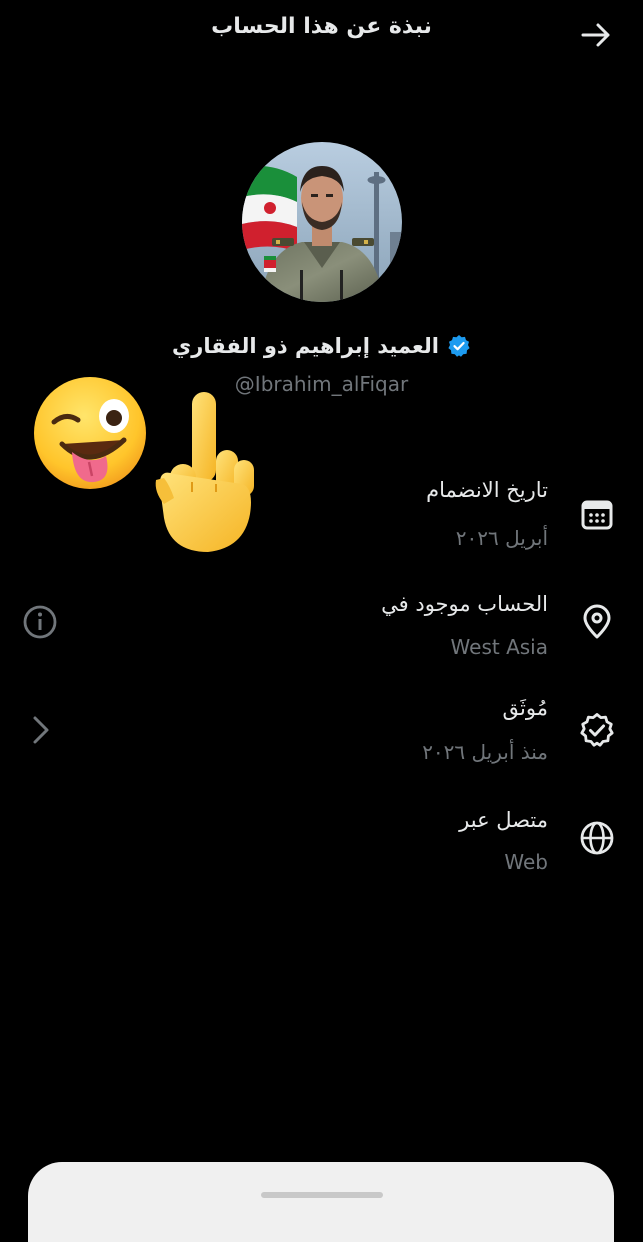  What do you see at coordinates (501, 538) in the screenshot?
I see `join-date-value: أبريل ٢٠٢٦` at bounding box center [501, 538].